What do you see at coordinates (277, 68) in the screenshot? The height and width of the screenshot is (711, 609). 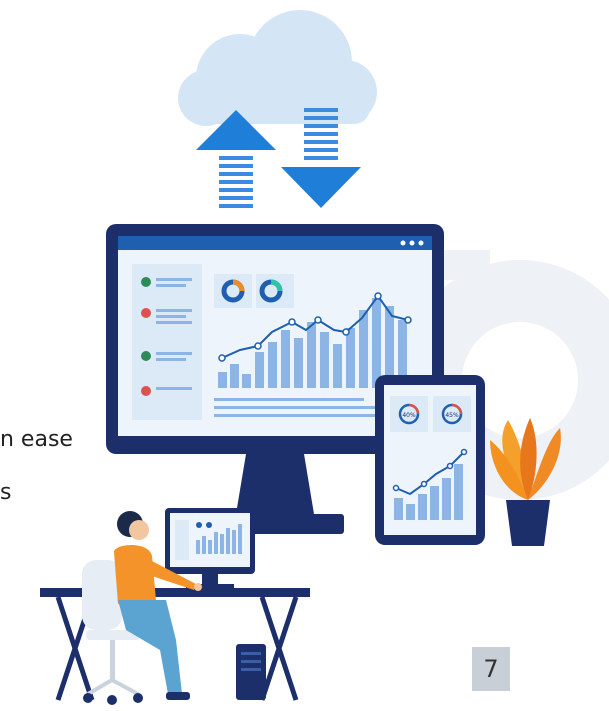 I see `cloud-icon` at bounding box center [277, 68].